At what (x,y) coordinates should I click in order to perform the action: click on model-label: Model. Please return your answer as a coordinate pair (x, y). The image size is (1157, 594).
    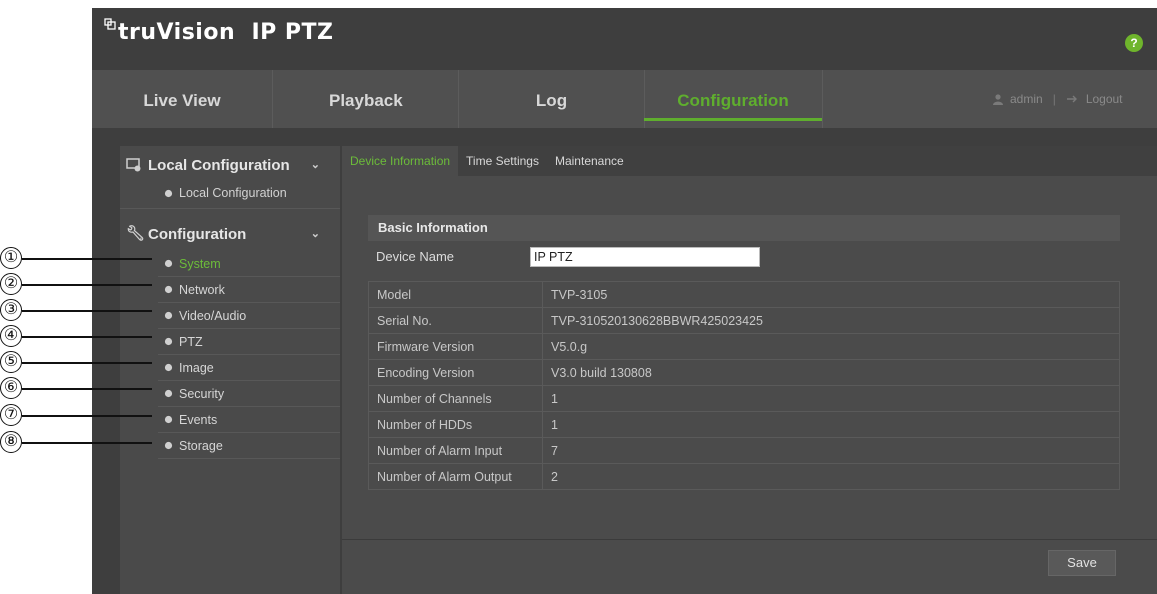
    Looking at the image, I should click on (455, 294).